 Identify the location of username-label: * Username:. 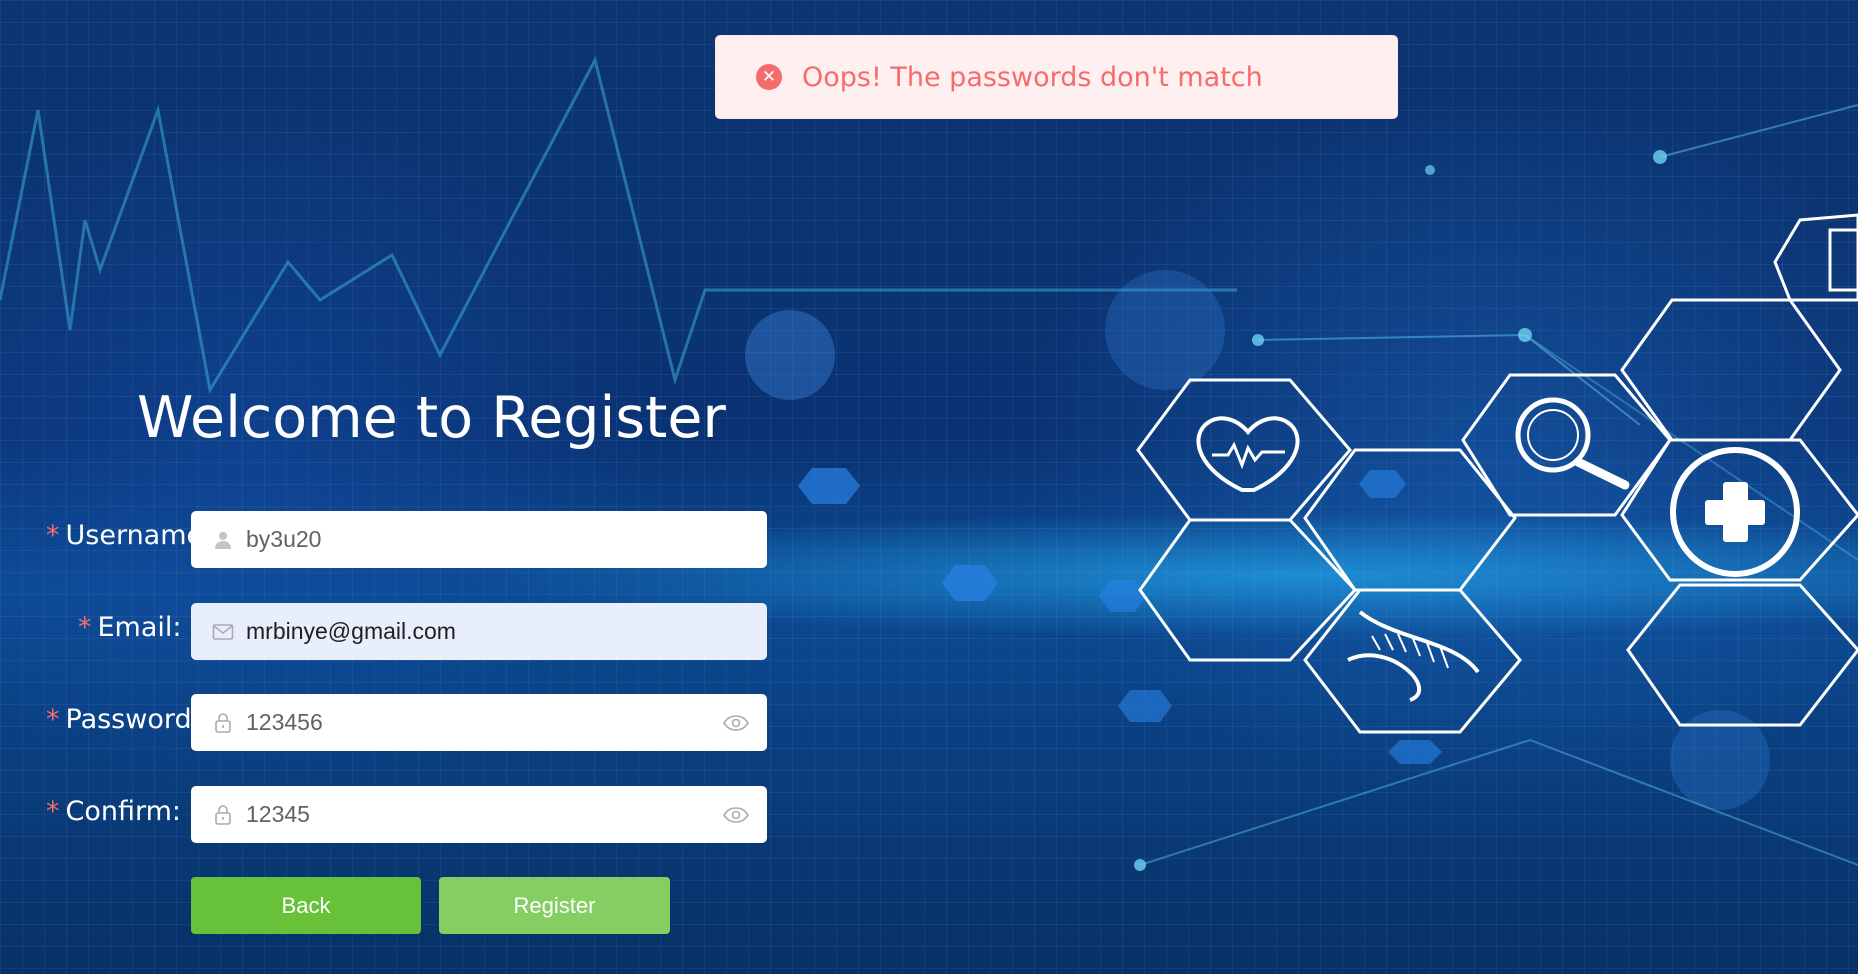
(129, 535).